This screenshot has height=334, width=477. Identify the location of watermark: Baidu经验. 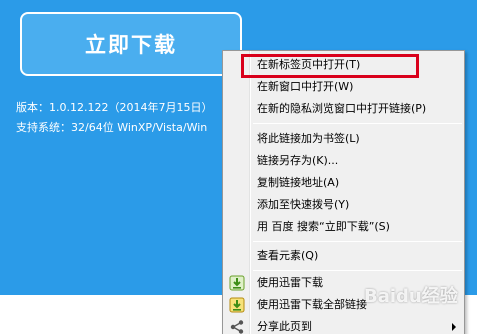
(411, 296).